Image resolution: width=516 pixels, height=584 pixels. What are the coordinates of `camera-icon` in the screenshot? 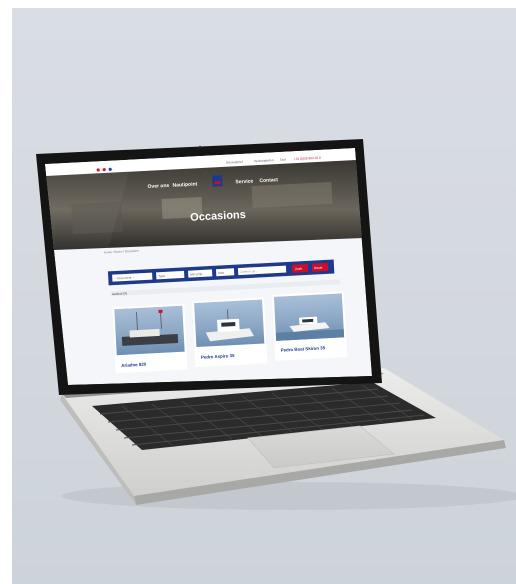 It's located at (200, 147).